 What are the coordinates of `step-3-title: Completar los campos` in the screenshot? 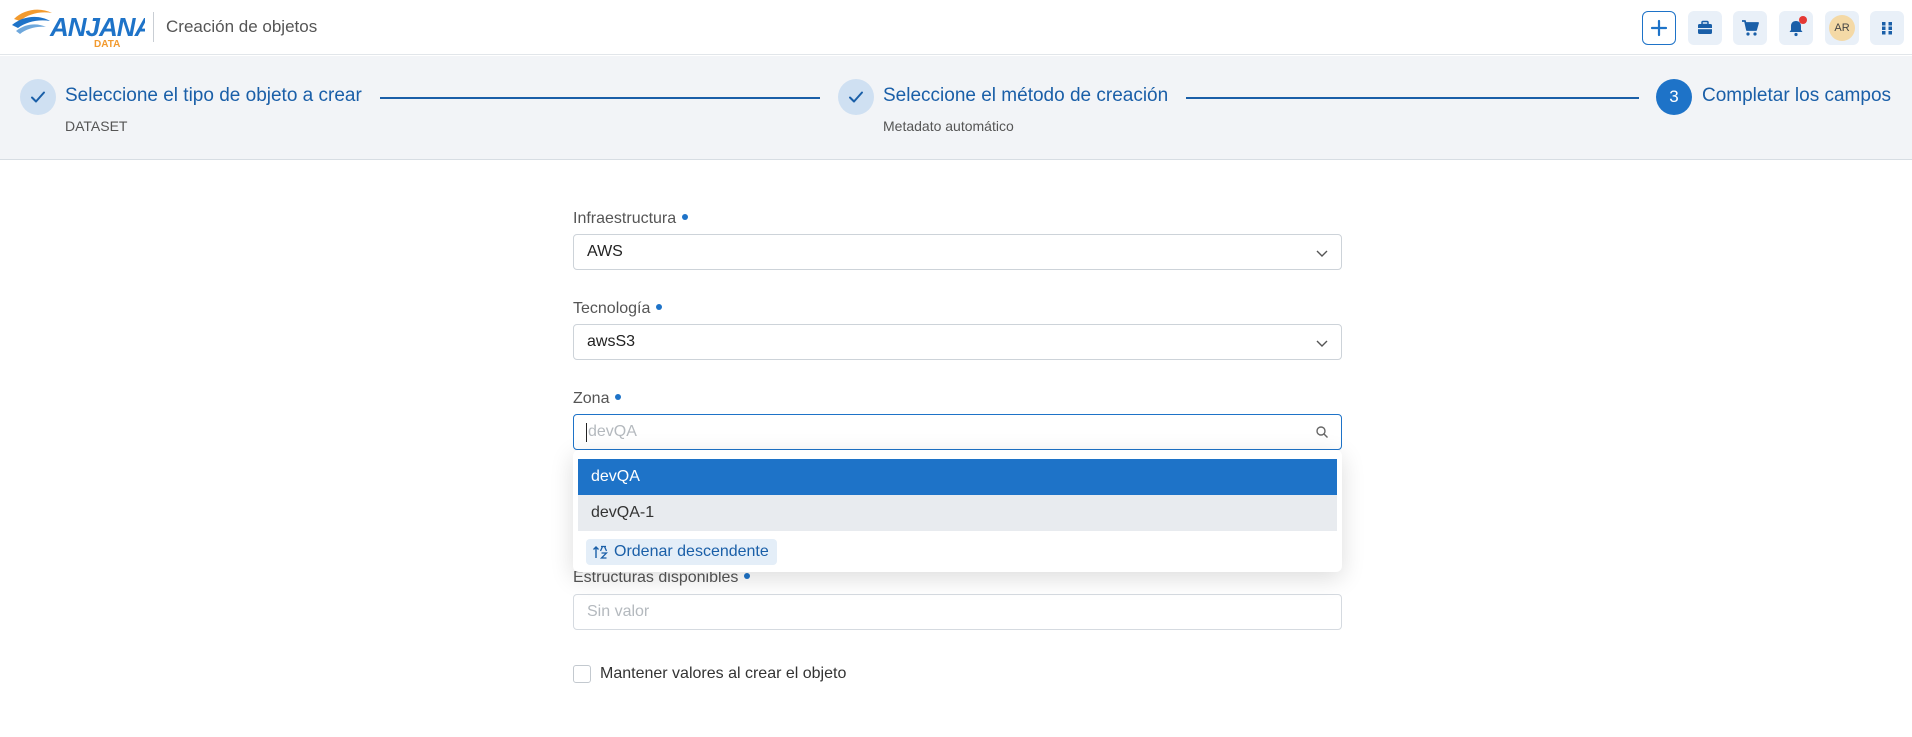 It's located at (1797, 95).